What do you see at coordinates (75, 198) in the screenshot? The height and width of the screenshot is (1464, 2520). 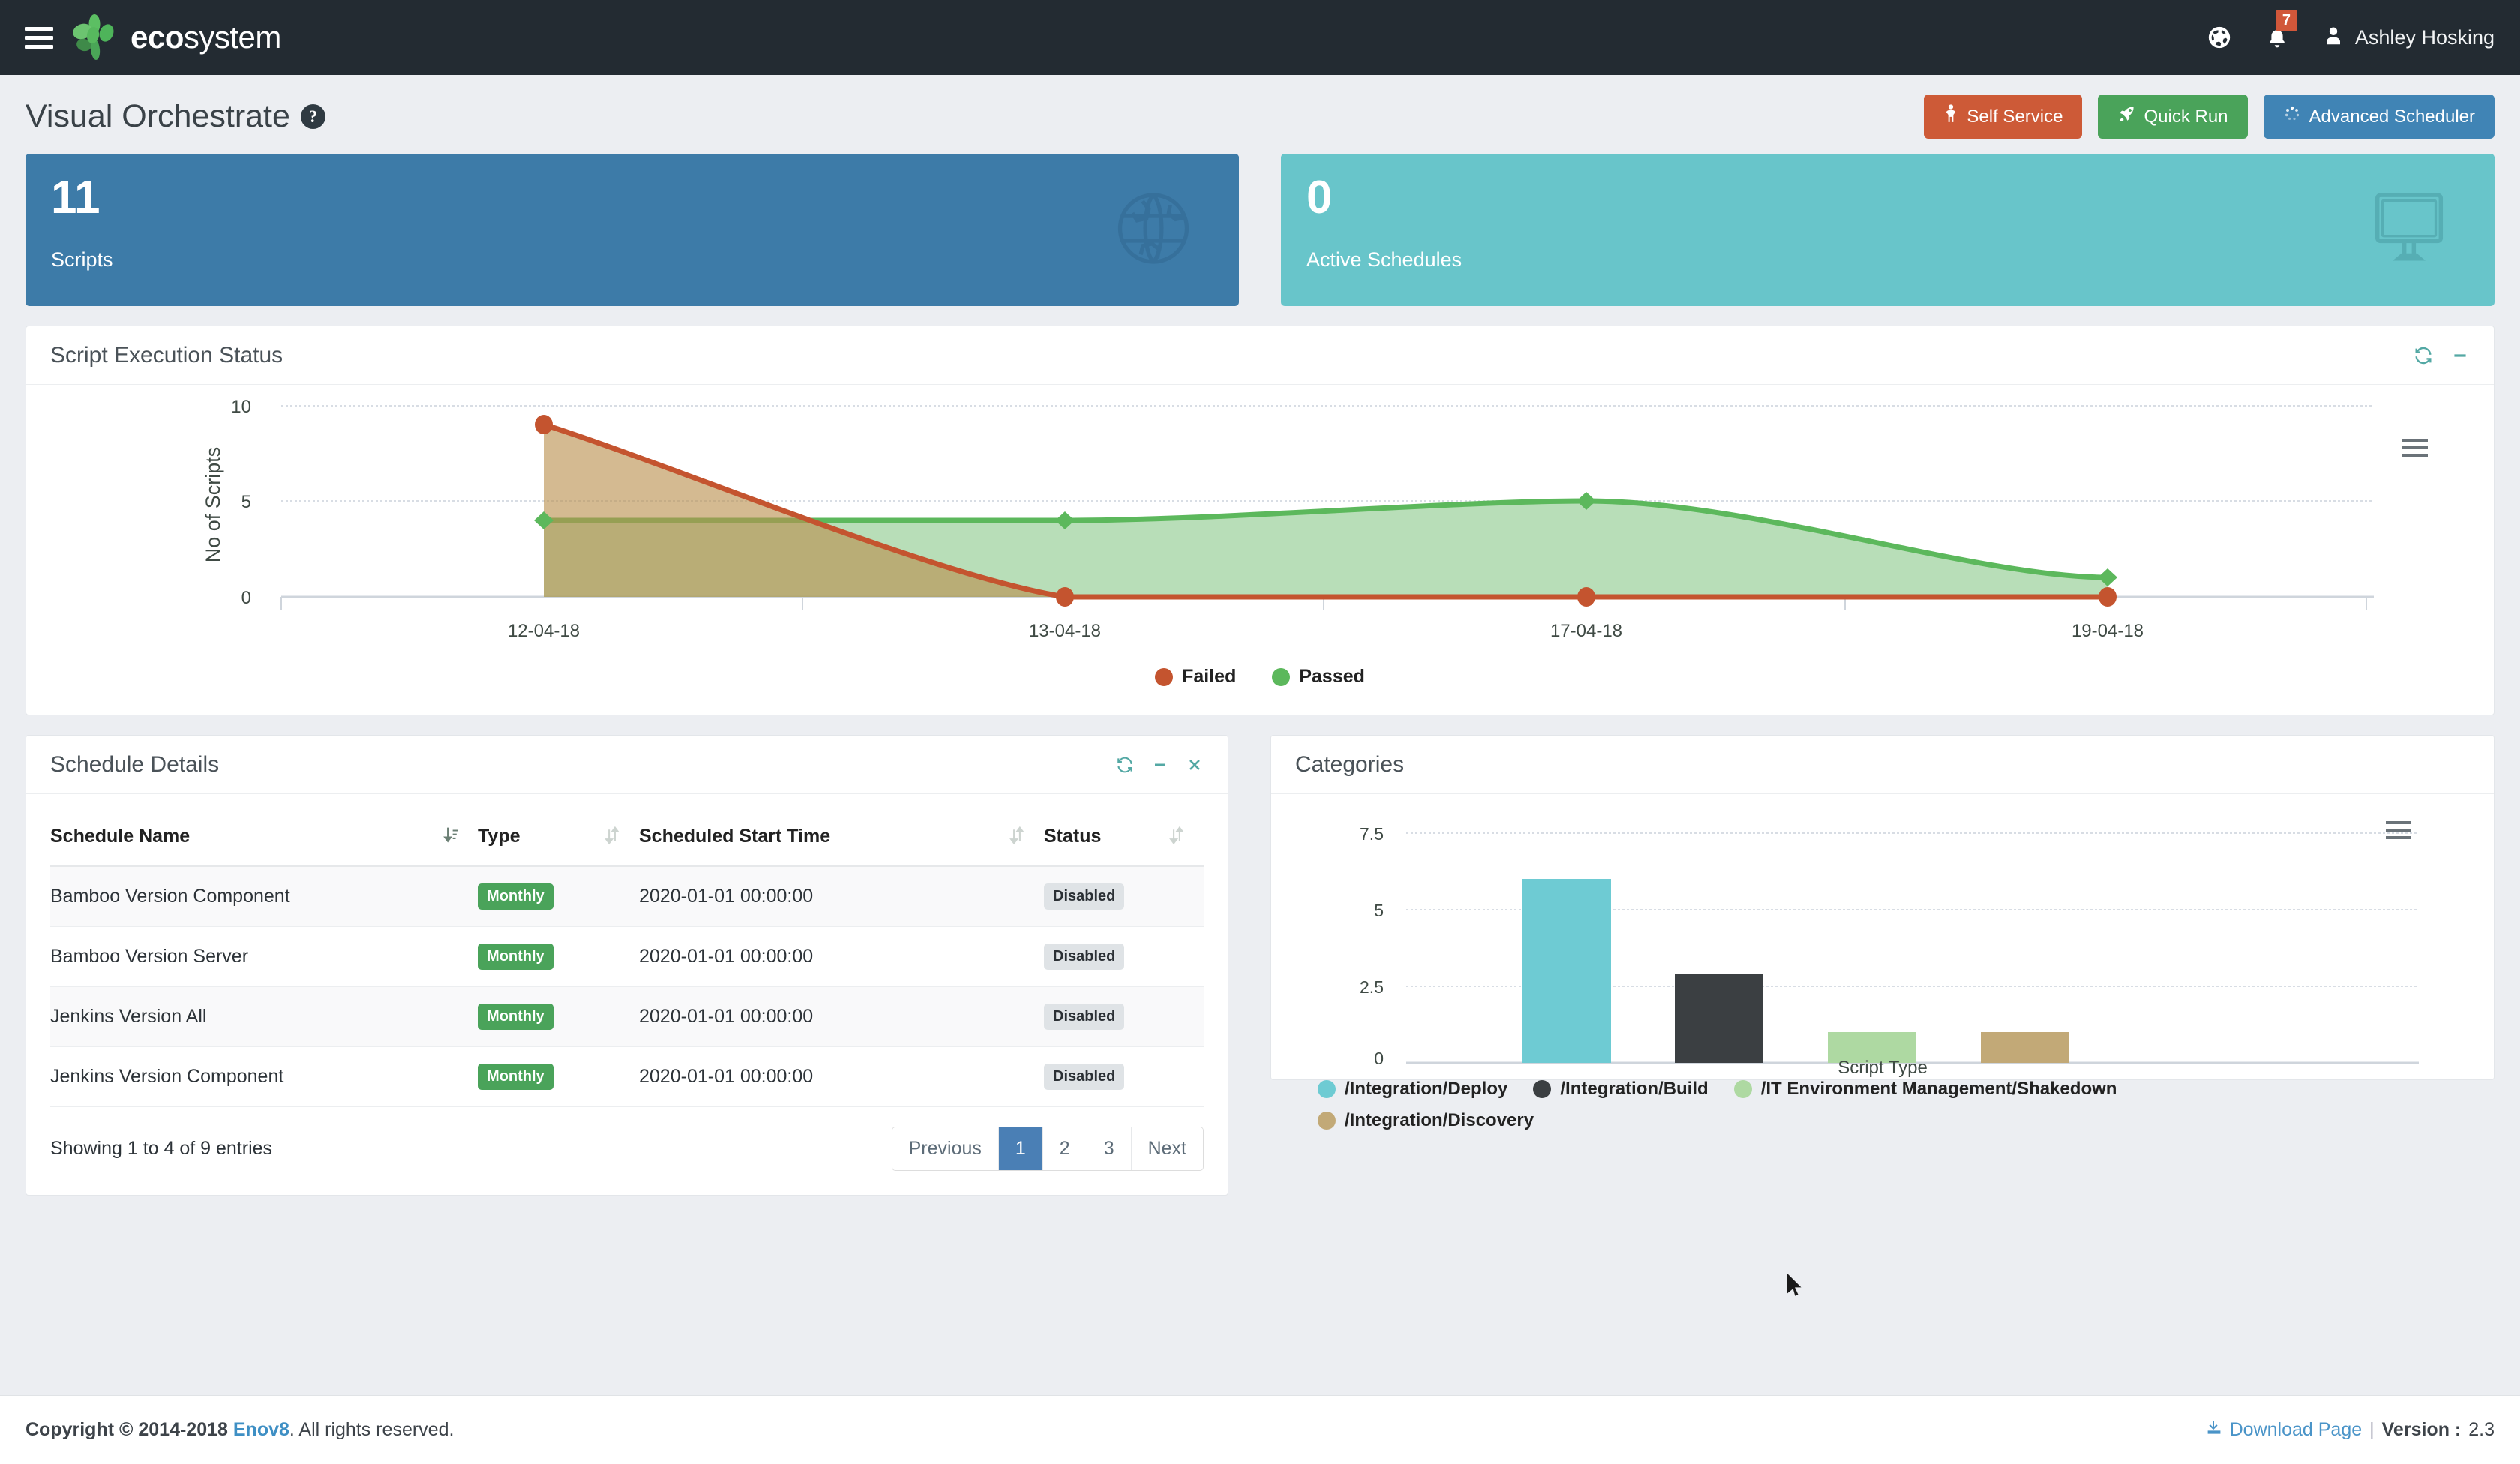 I see `scripts-count: 11` at bounding box center [75, 198].